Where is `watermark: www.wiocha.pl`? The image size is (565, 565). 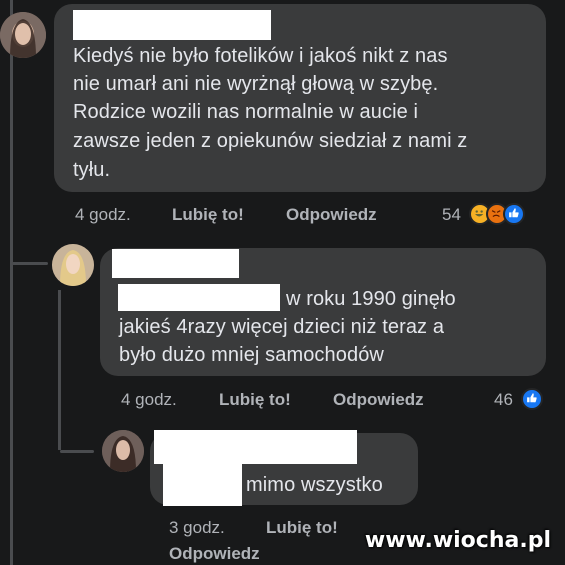
watermark: www.wiocha.pl is located at coordinates (457, 540).